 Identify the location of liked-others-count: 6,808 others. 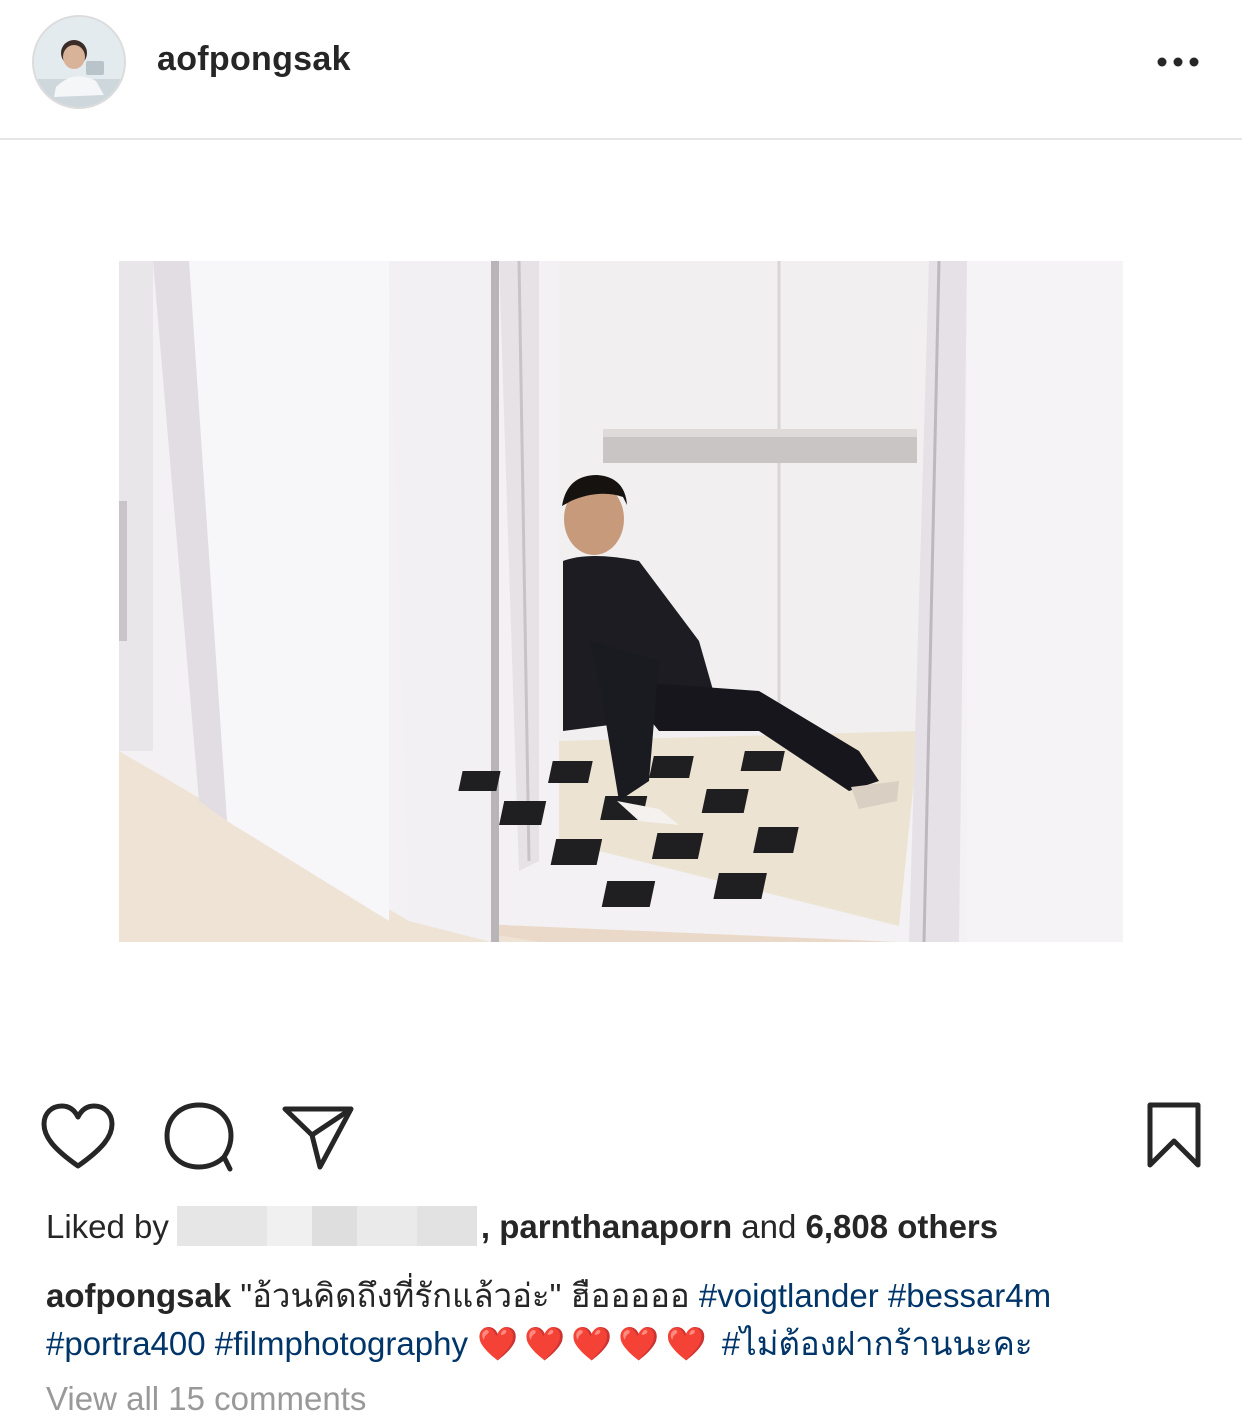
(902, 1226).